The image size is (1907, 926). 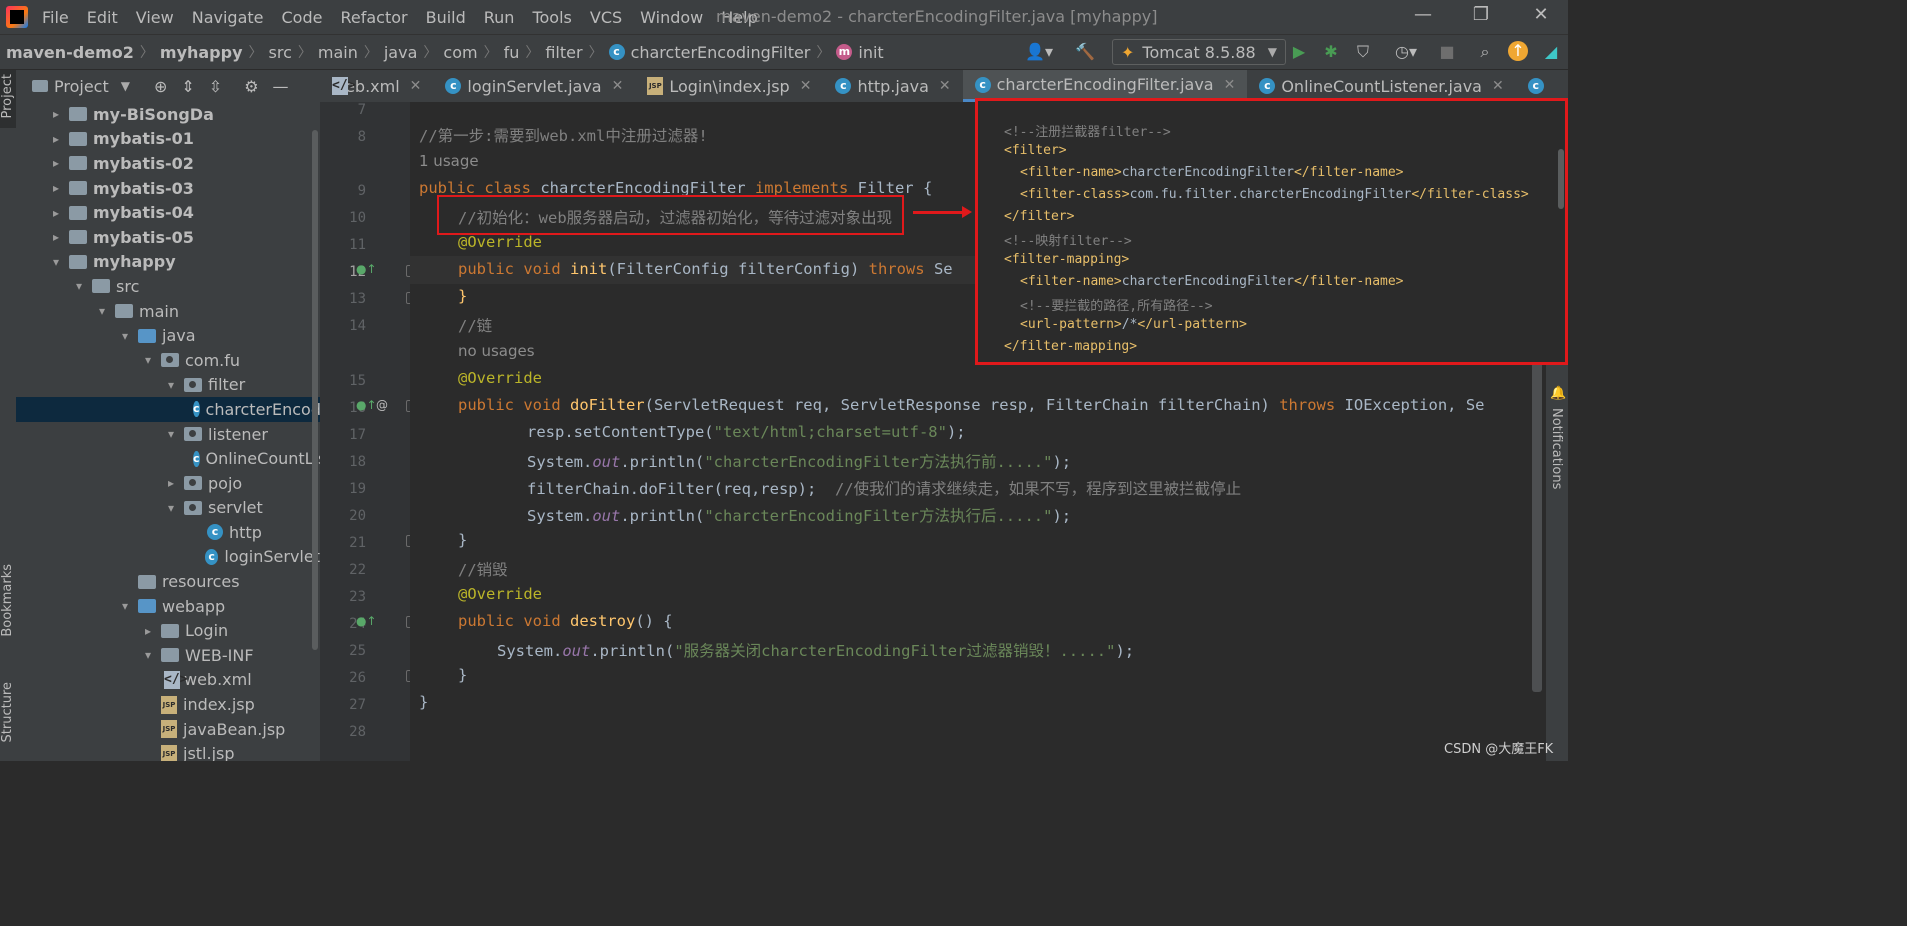 What do you see at coordinates (168, 606) in the screenshot?
I see `tree-item: ▾ webapp` at bounding box center [168, 606].